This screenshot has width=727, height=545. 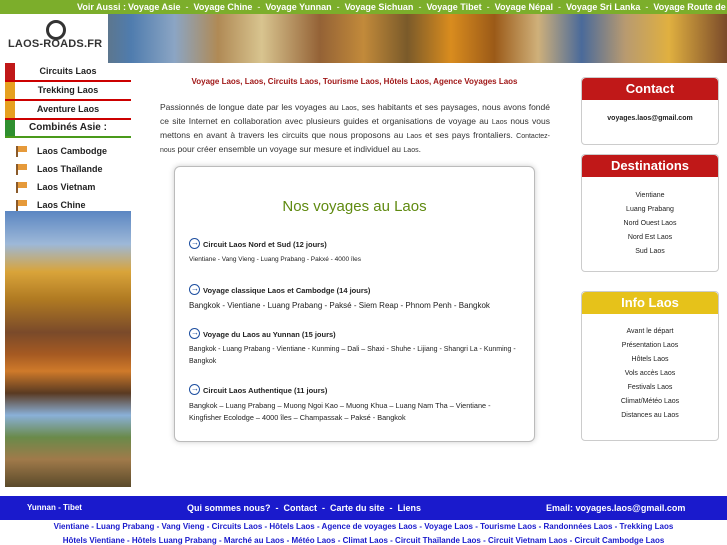 What do you see at coordinates (650, 346) in the screenshot?
I see `info-link-presentation: Présentation Laos` at bounding box center [650, 346].